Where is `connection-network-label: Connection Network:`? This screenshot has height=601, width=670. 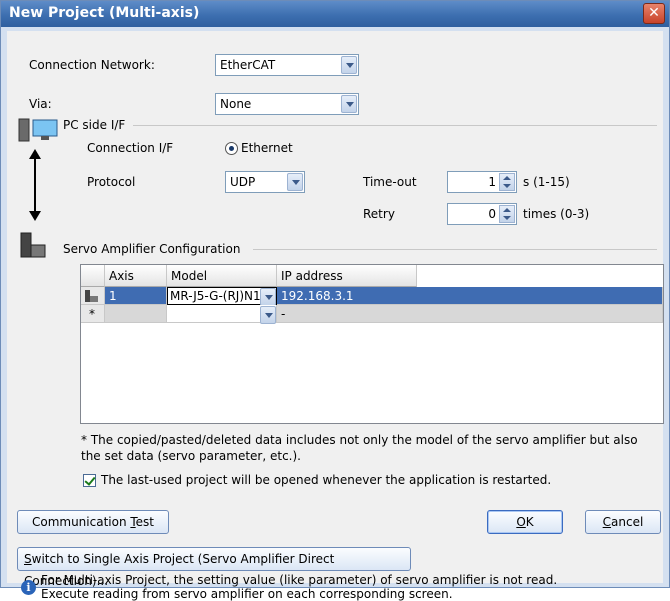
connection-network-label: Connection Network: is located at coordinates (92, 65).